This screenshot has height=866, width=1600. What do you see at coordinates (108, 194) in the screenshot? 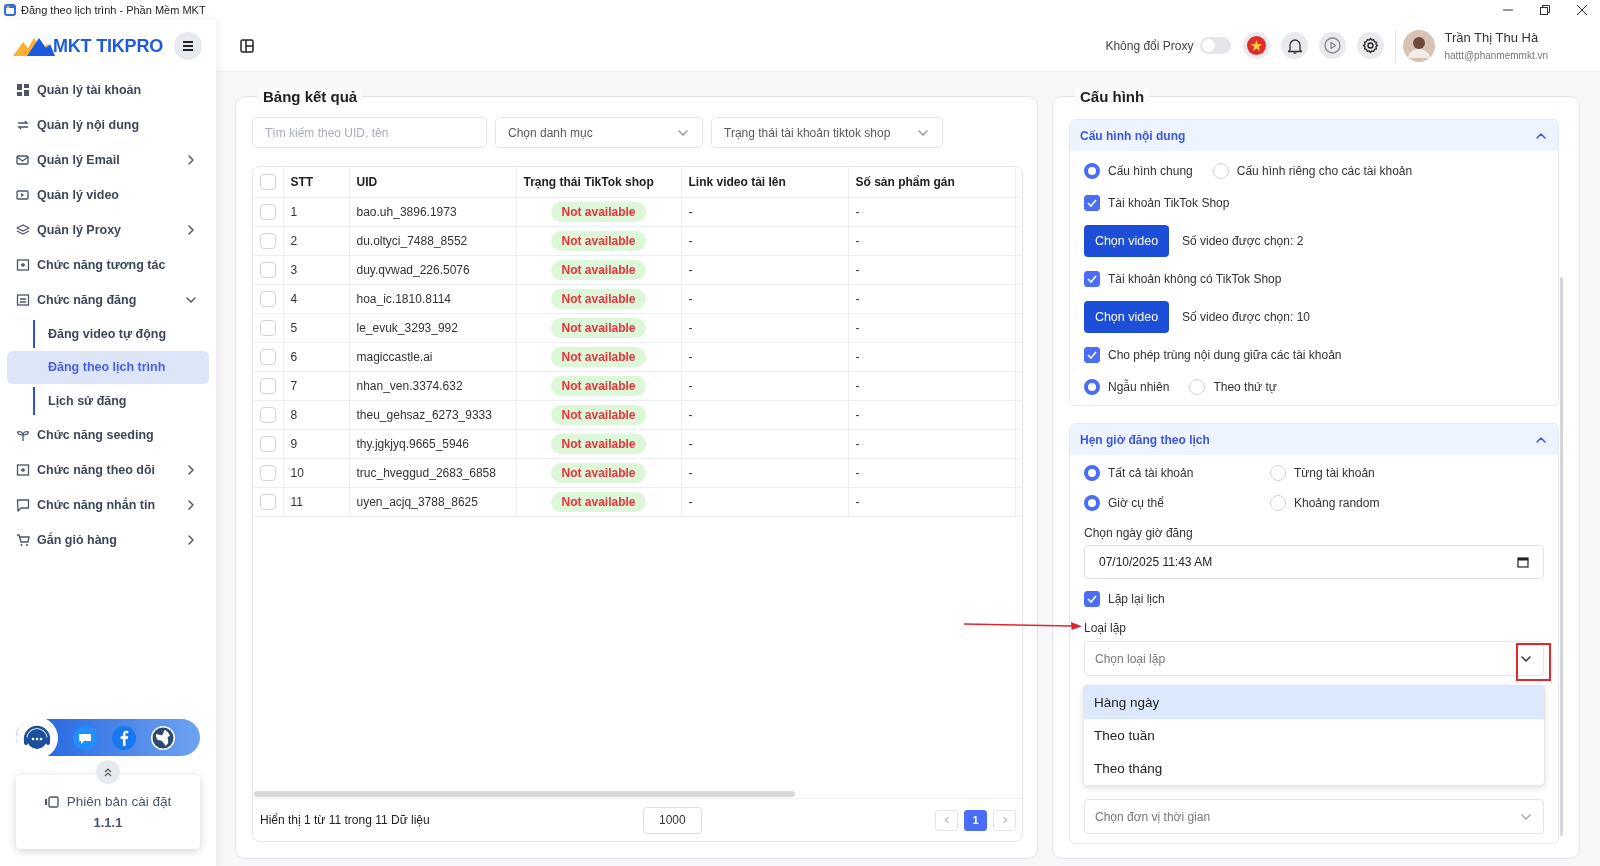
I see `menu-item: Quản lý video` at bounding box center [108, 194].